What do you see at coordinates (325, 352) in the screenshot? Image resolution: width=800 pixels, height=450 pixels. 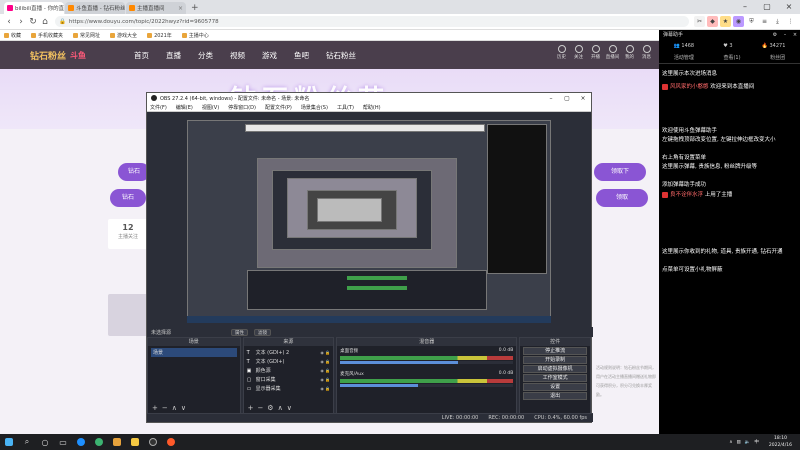 I see `eye-icon: ◉ 🔒` at bounding box center [325, 352].